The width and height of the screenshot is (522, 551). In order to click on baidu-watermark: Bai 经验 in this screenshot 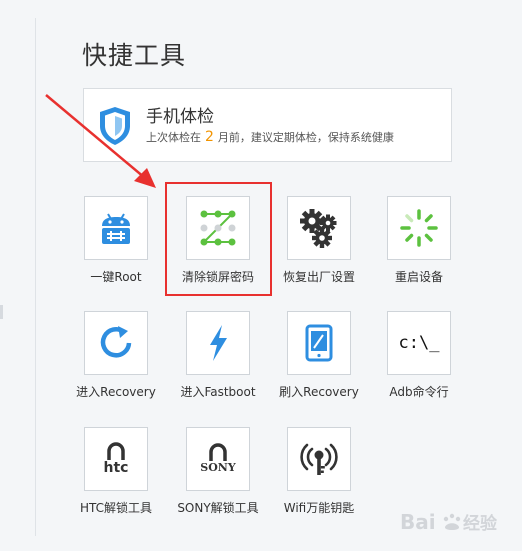, I will do `click(449, 522)`.